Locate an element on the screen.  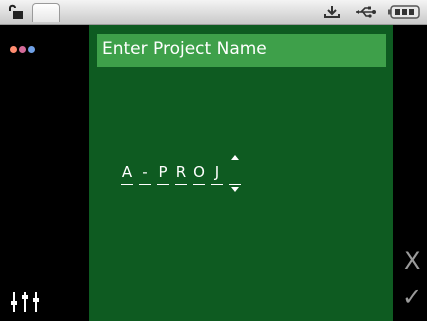
status-bar is located at coordinates (213, 12).